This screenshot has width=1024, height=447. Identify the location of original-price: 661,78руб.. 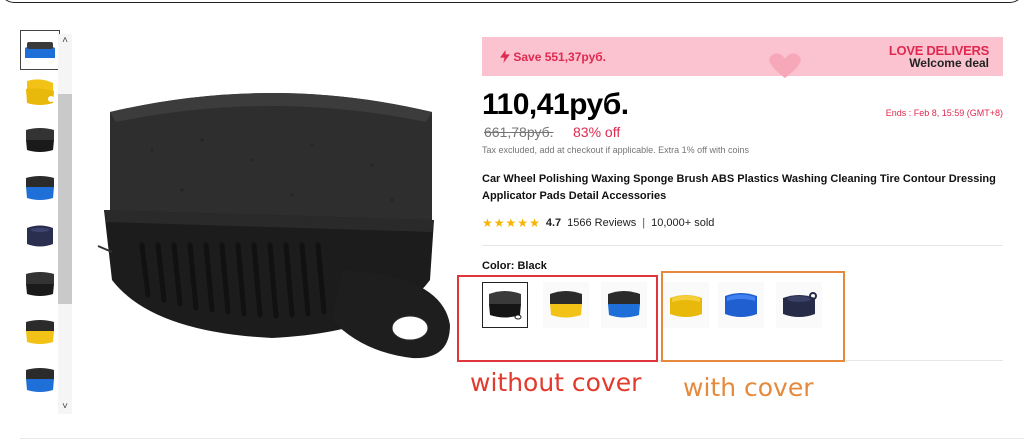
(519, 132).